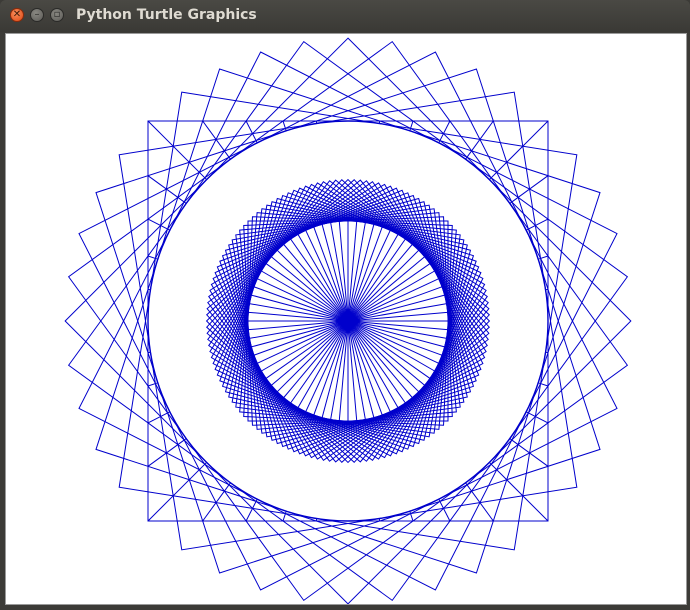 The image size is (690, 610). I want to click on close-button: ✕, so click(17, 15).